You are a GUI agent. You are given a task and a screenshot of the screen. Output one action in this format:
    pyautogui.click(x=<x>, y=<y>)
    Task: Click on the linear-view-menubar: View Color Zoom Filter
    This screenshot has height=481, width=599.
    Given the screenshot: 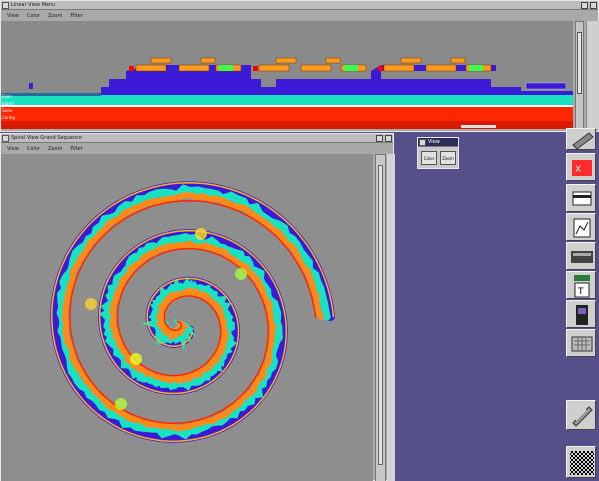 What is the action you would take?
    pyautogui.click(x=299, y=15)
    